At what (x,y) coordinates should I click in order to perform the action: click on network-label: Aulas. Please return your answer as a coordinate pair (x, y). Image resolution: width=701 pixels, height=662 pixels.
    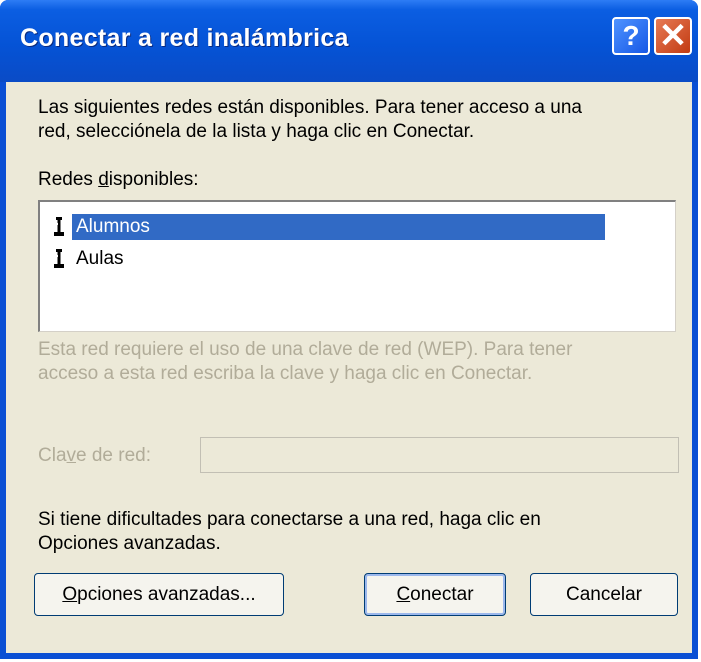
    Looking at the image, I should click on (100, 258).